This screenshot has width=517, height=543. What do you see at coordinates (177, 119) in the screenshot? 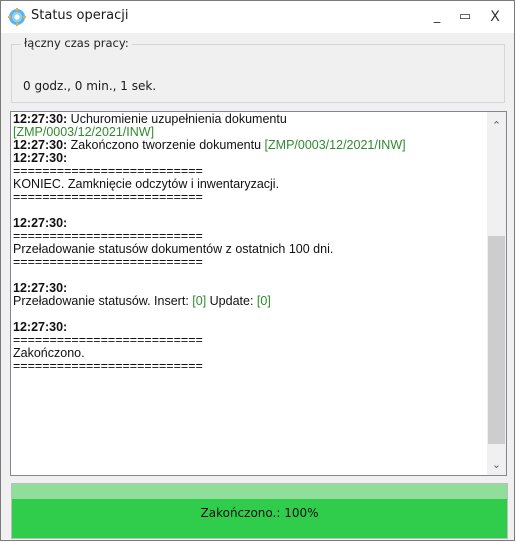
I see `log-text: Uchuromienie uzupełnienia dokumentu` at bounding box center [177, 119].